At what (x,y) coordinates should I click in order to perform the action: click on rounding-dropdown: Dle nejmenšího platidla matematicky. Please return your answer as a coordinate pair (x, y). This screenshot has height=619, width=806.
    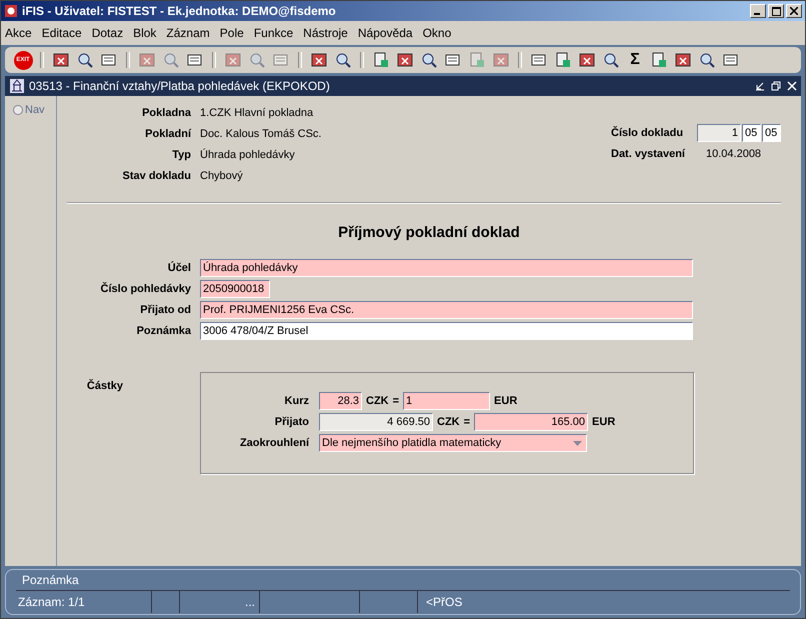
    Looking at the image, I should click on (453, 443).